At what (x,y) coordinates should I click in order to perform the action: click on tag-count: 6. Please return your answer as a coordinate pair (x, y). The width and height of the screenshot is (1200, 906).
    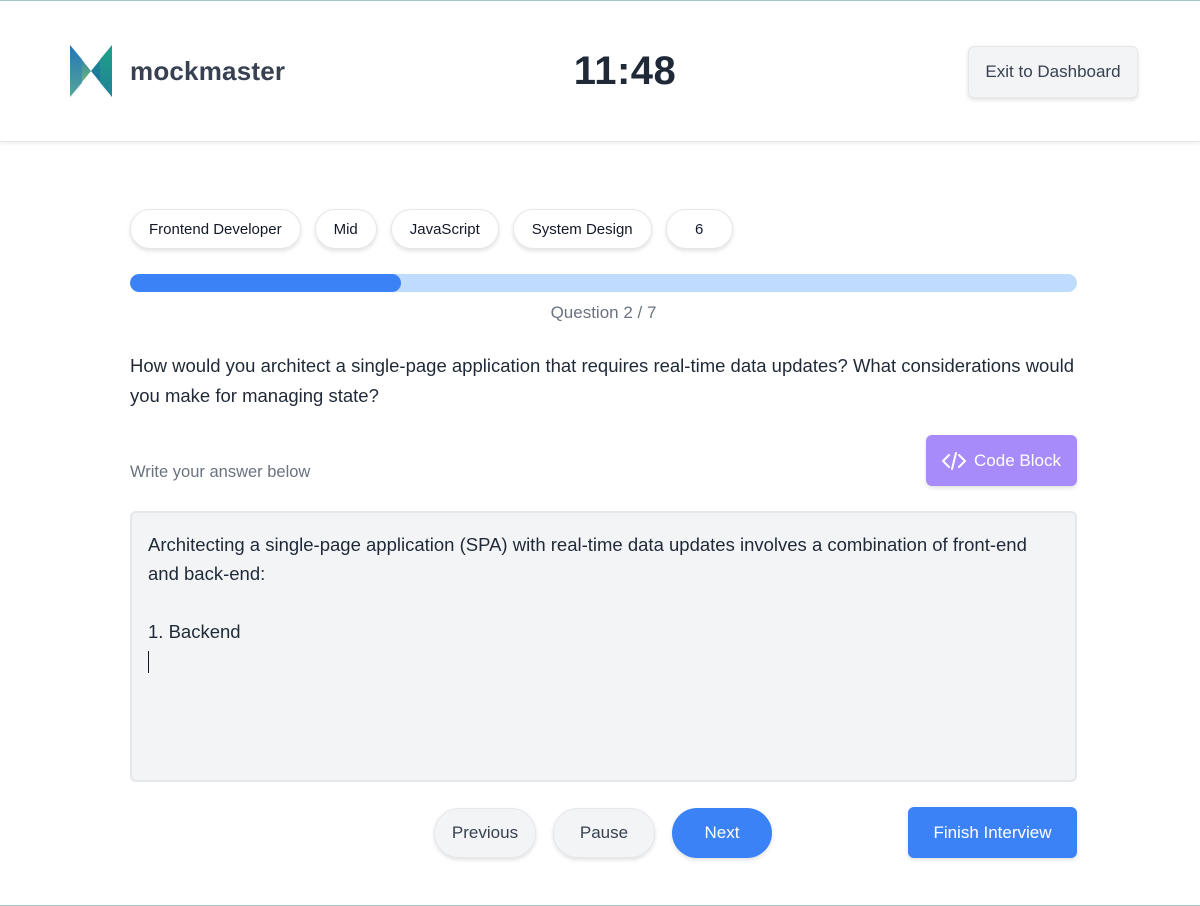
    Looking at the image, I should click on (699, 229).